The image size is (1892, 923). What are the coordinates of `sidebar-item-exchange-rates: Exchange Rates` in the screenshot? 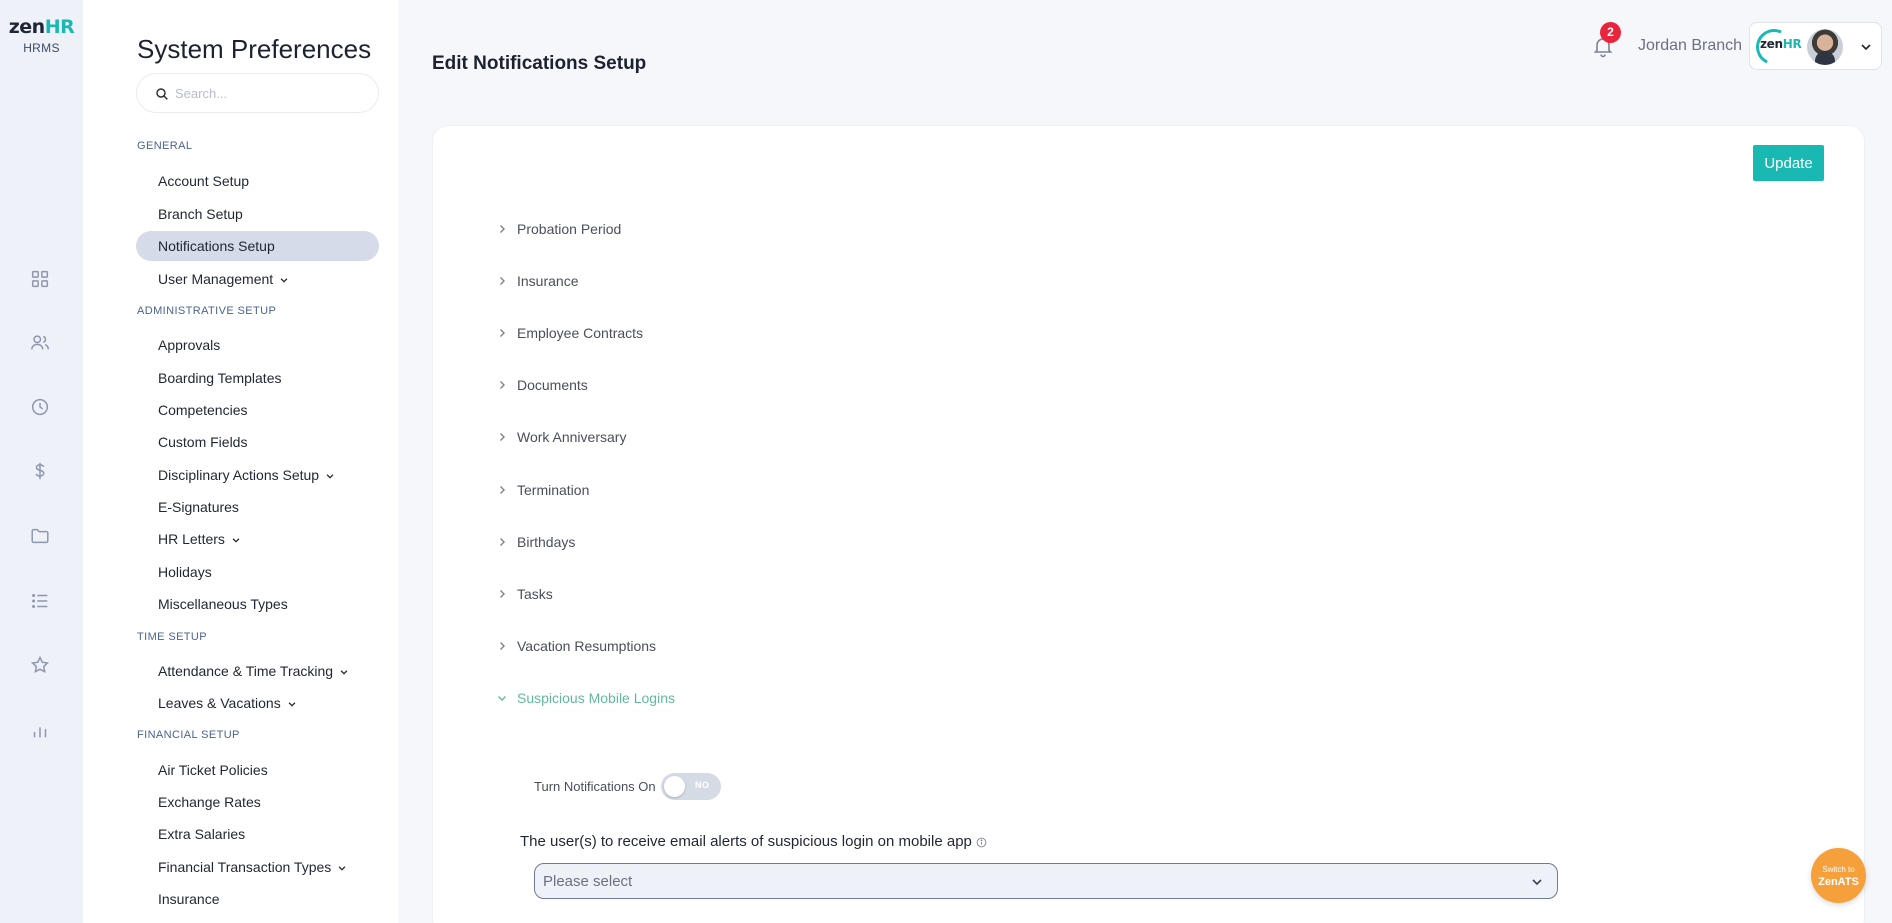 It's located at (257, 802).